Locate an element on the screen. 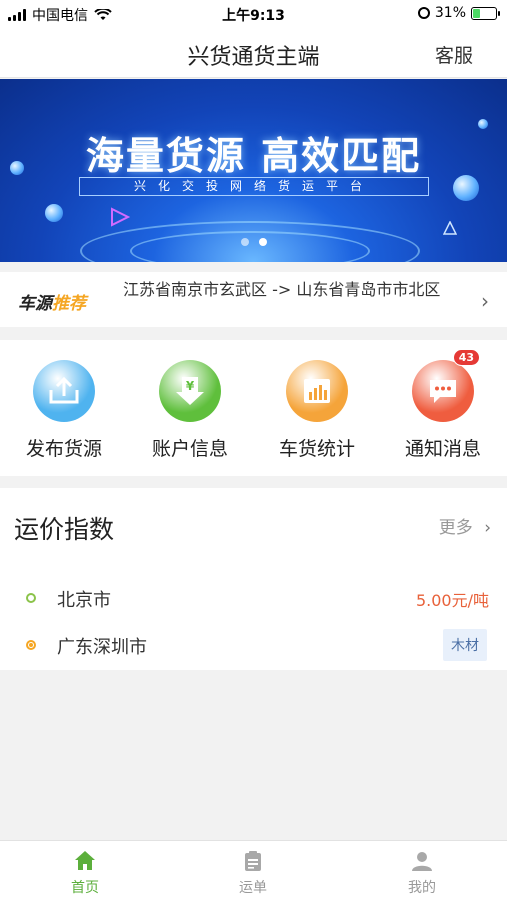  cargo-statistics-button: 车货统计 is located at coordinates (317, 410).